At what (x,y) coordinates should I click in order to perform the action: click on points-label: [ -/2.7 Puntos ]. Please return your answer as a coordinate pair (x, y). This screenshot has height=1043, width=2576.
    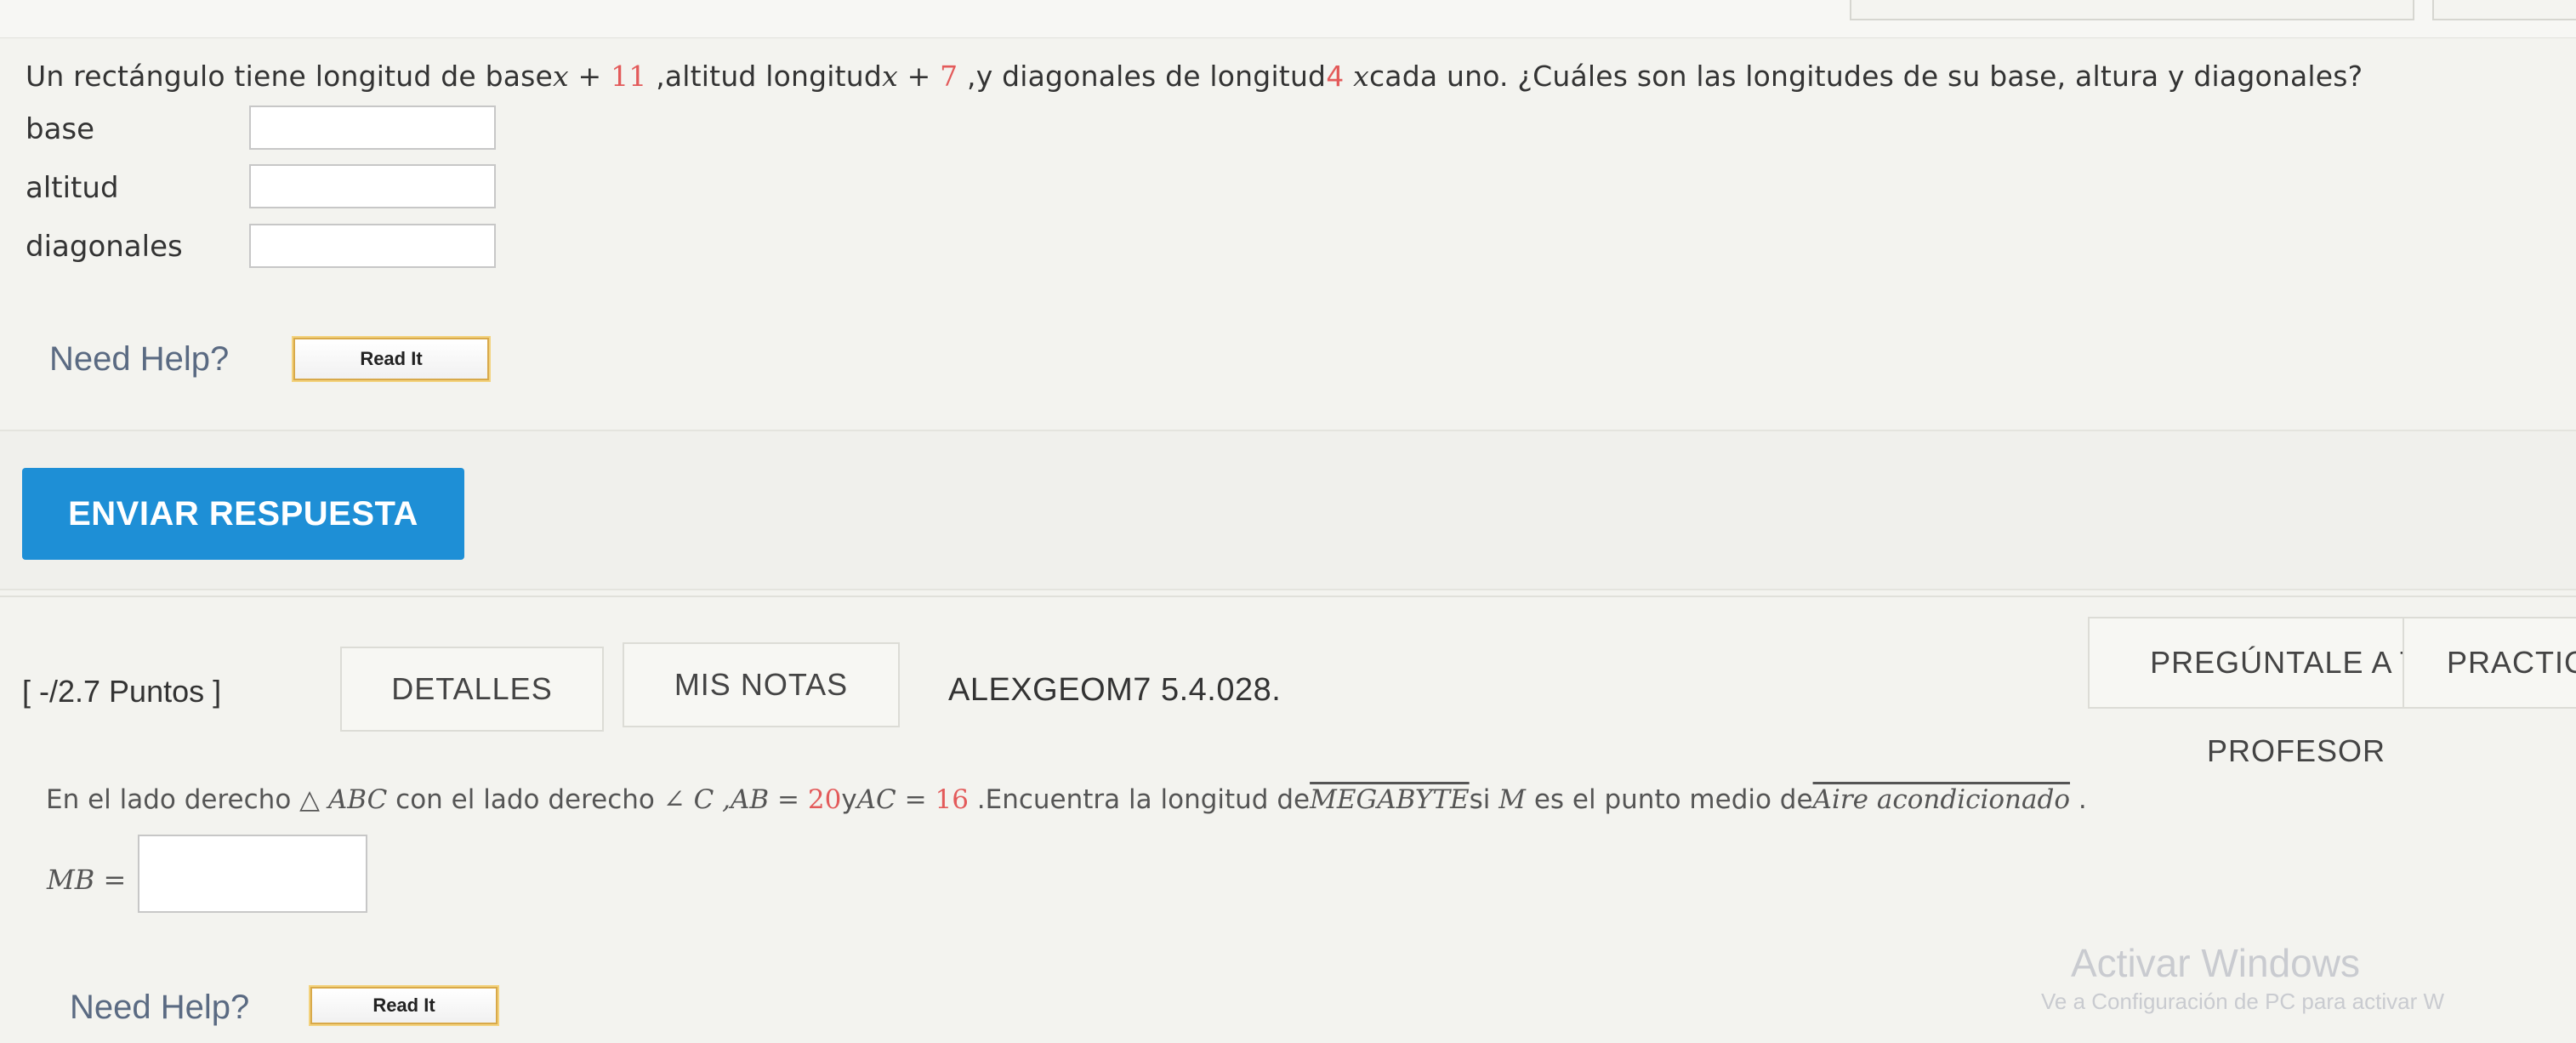
    Looking at the image, I should click on (122, 691).